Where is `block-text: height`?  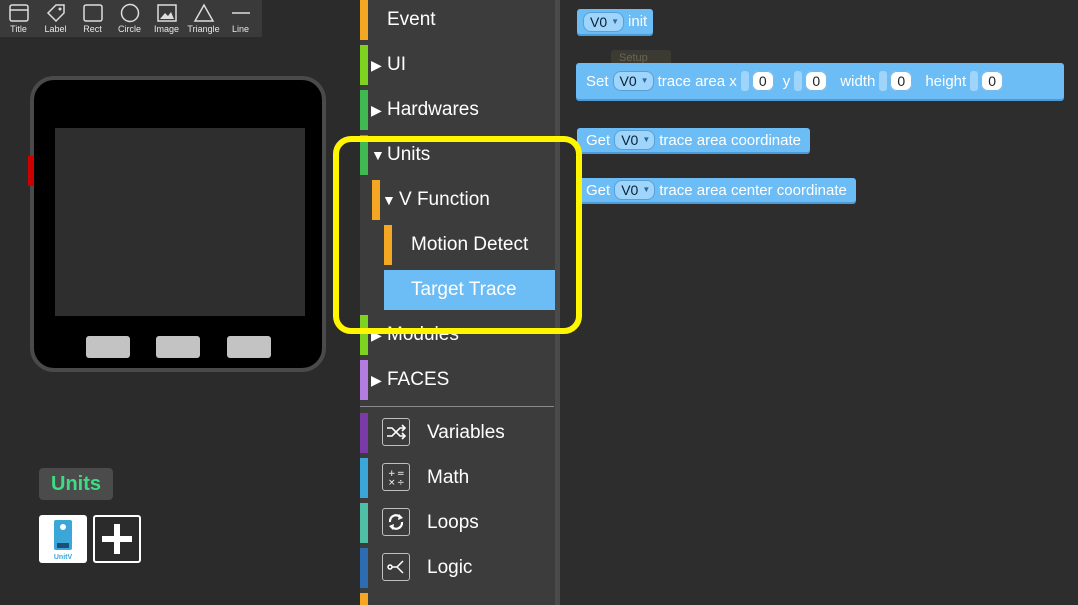
block-text: height is located at coordinates (946, 81).